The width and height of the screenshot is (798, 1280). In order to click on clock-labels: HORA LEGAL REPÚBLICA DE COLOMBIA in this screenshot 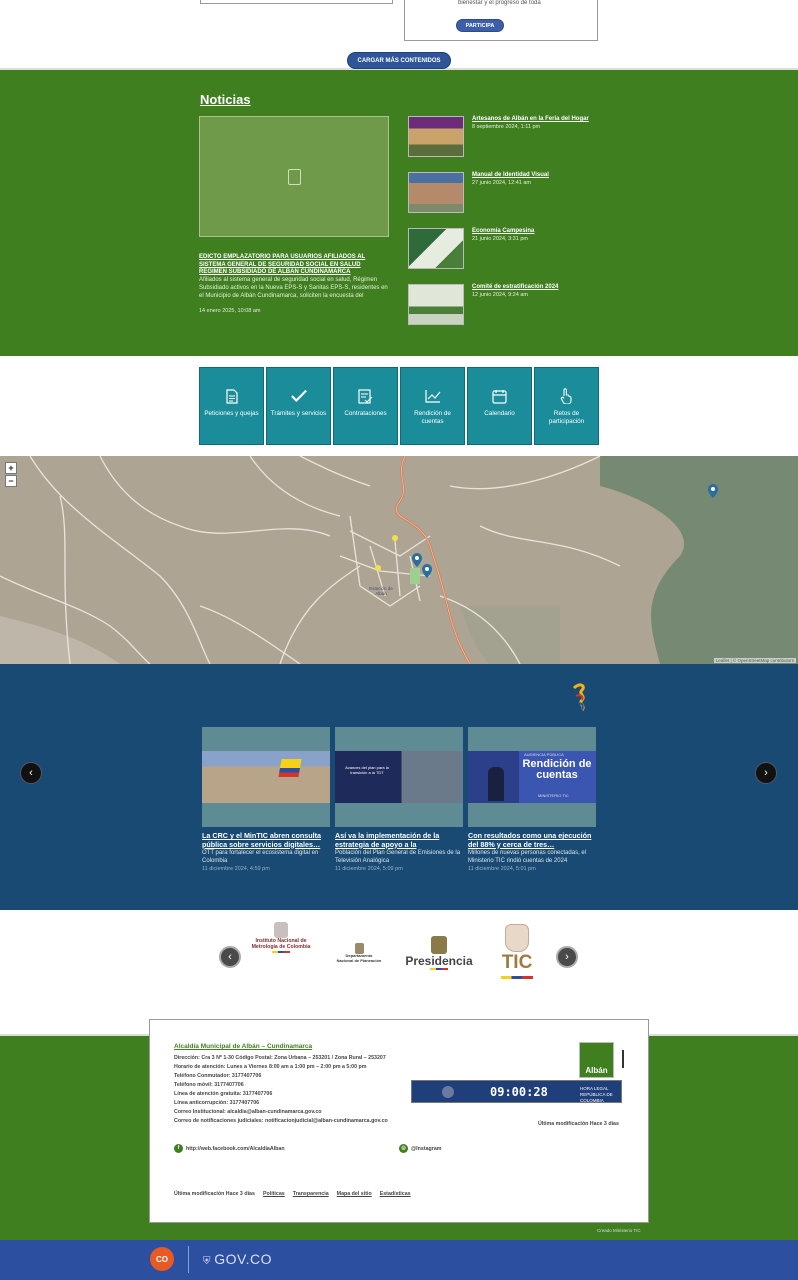, I will do `click(600, 1095)`.